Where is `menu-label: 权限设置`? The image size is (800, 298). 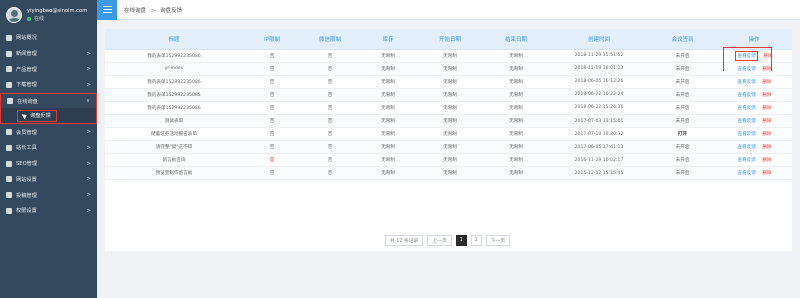
menu-label: 权限设置 is located at coordinates (26, 211).